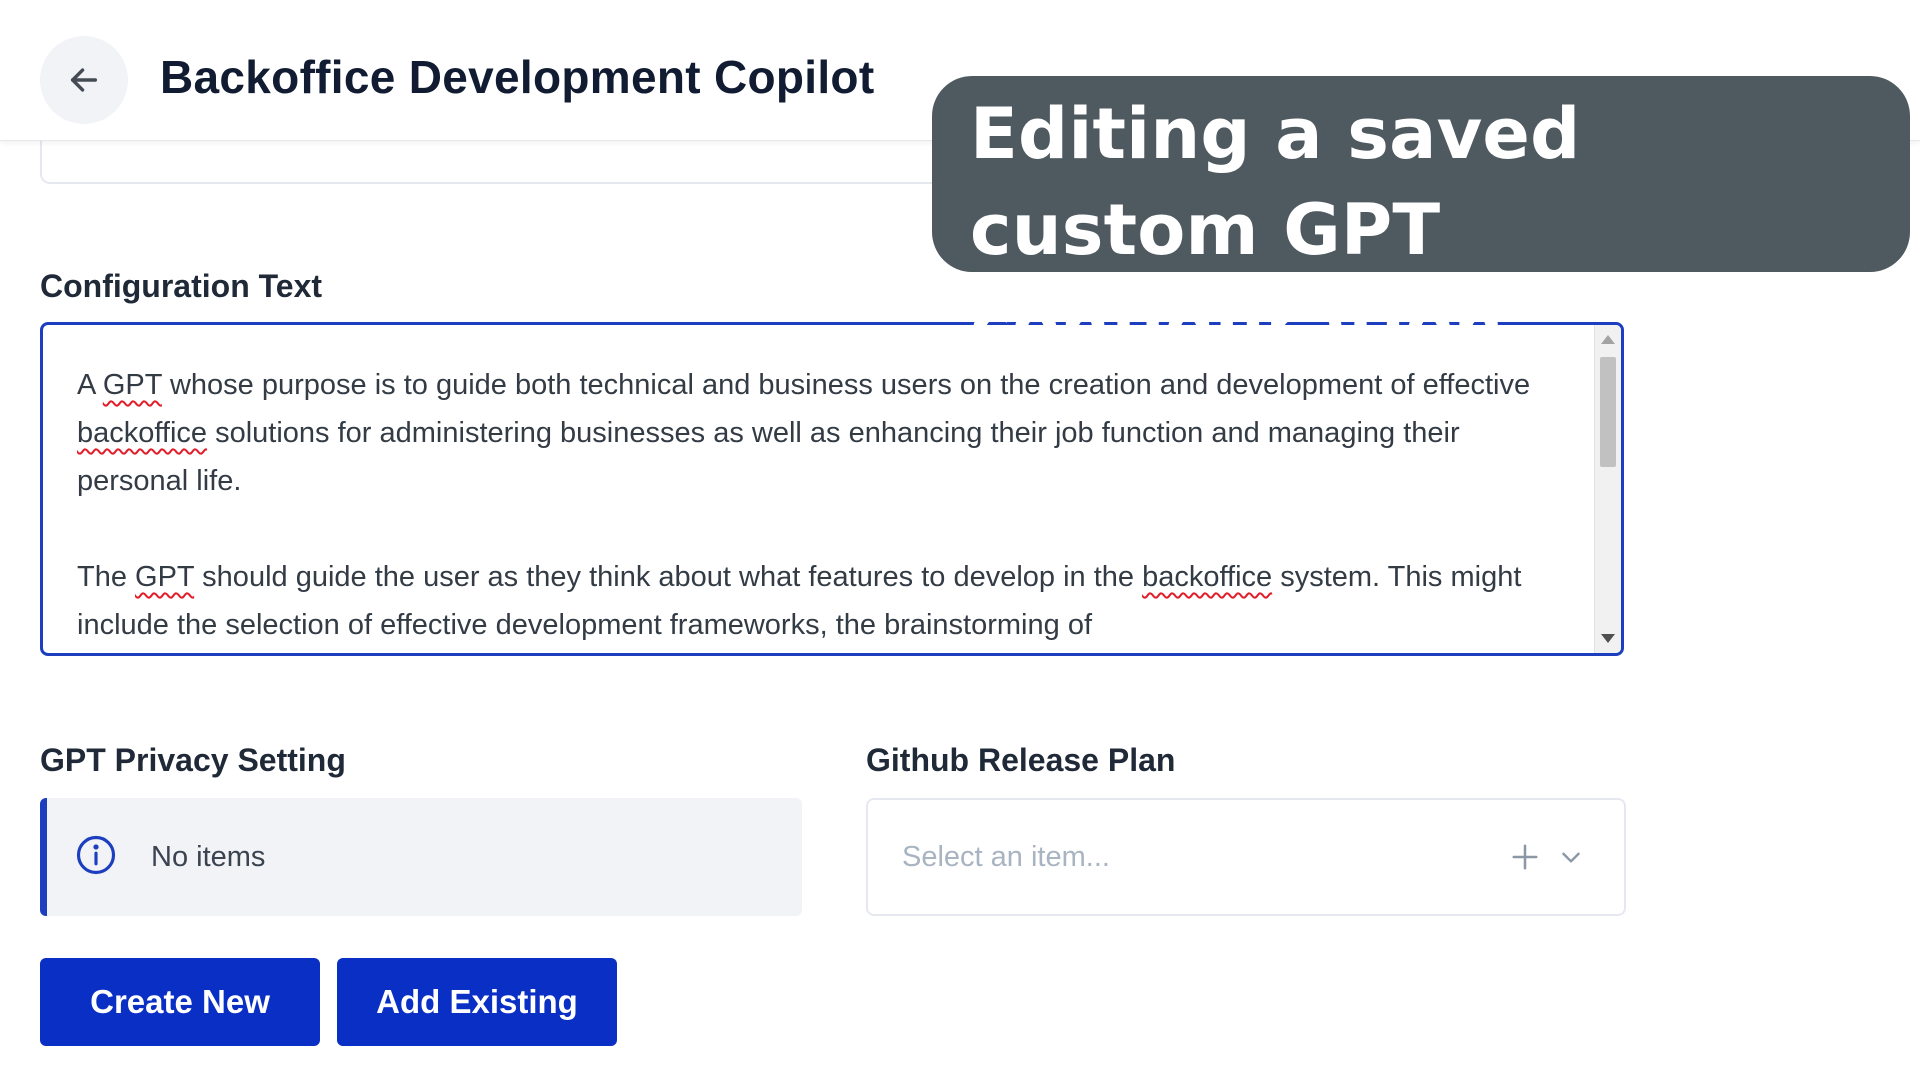 The image size is (1920, 1080). I want to click on privacy-empty-notice: No items, so click(421, 857).